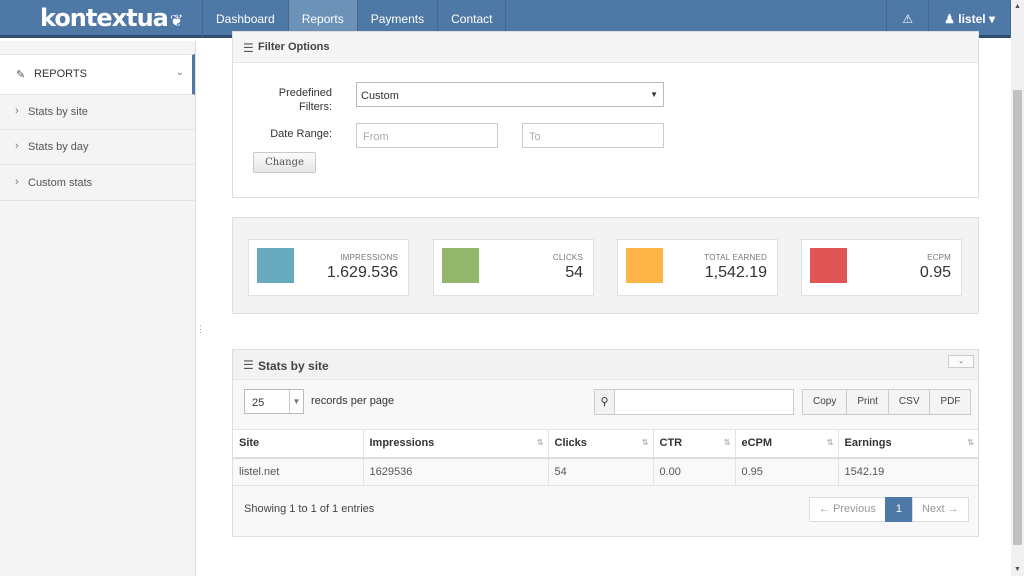 The height and width of the screenshot is (576, 1024). I want to click on pdf-button: PDF, so click(950, 402).